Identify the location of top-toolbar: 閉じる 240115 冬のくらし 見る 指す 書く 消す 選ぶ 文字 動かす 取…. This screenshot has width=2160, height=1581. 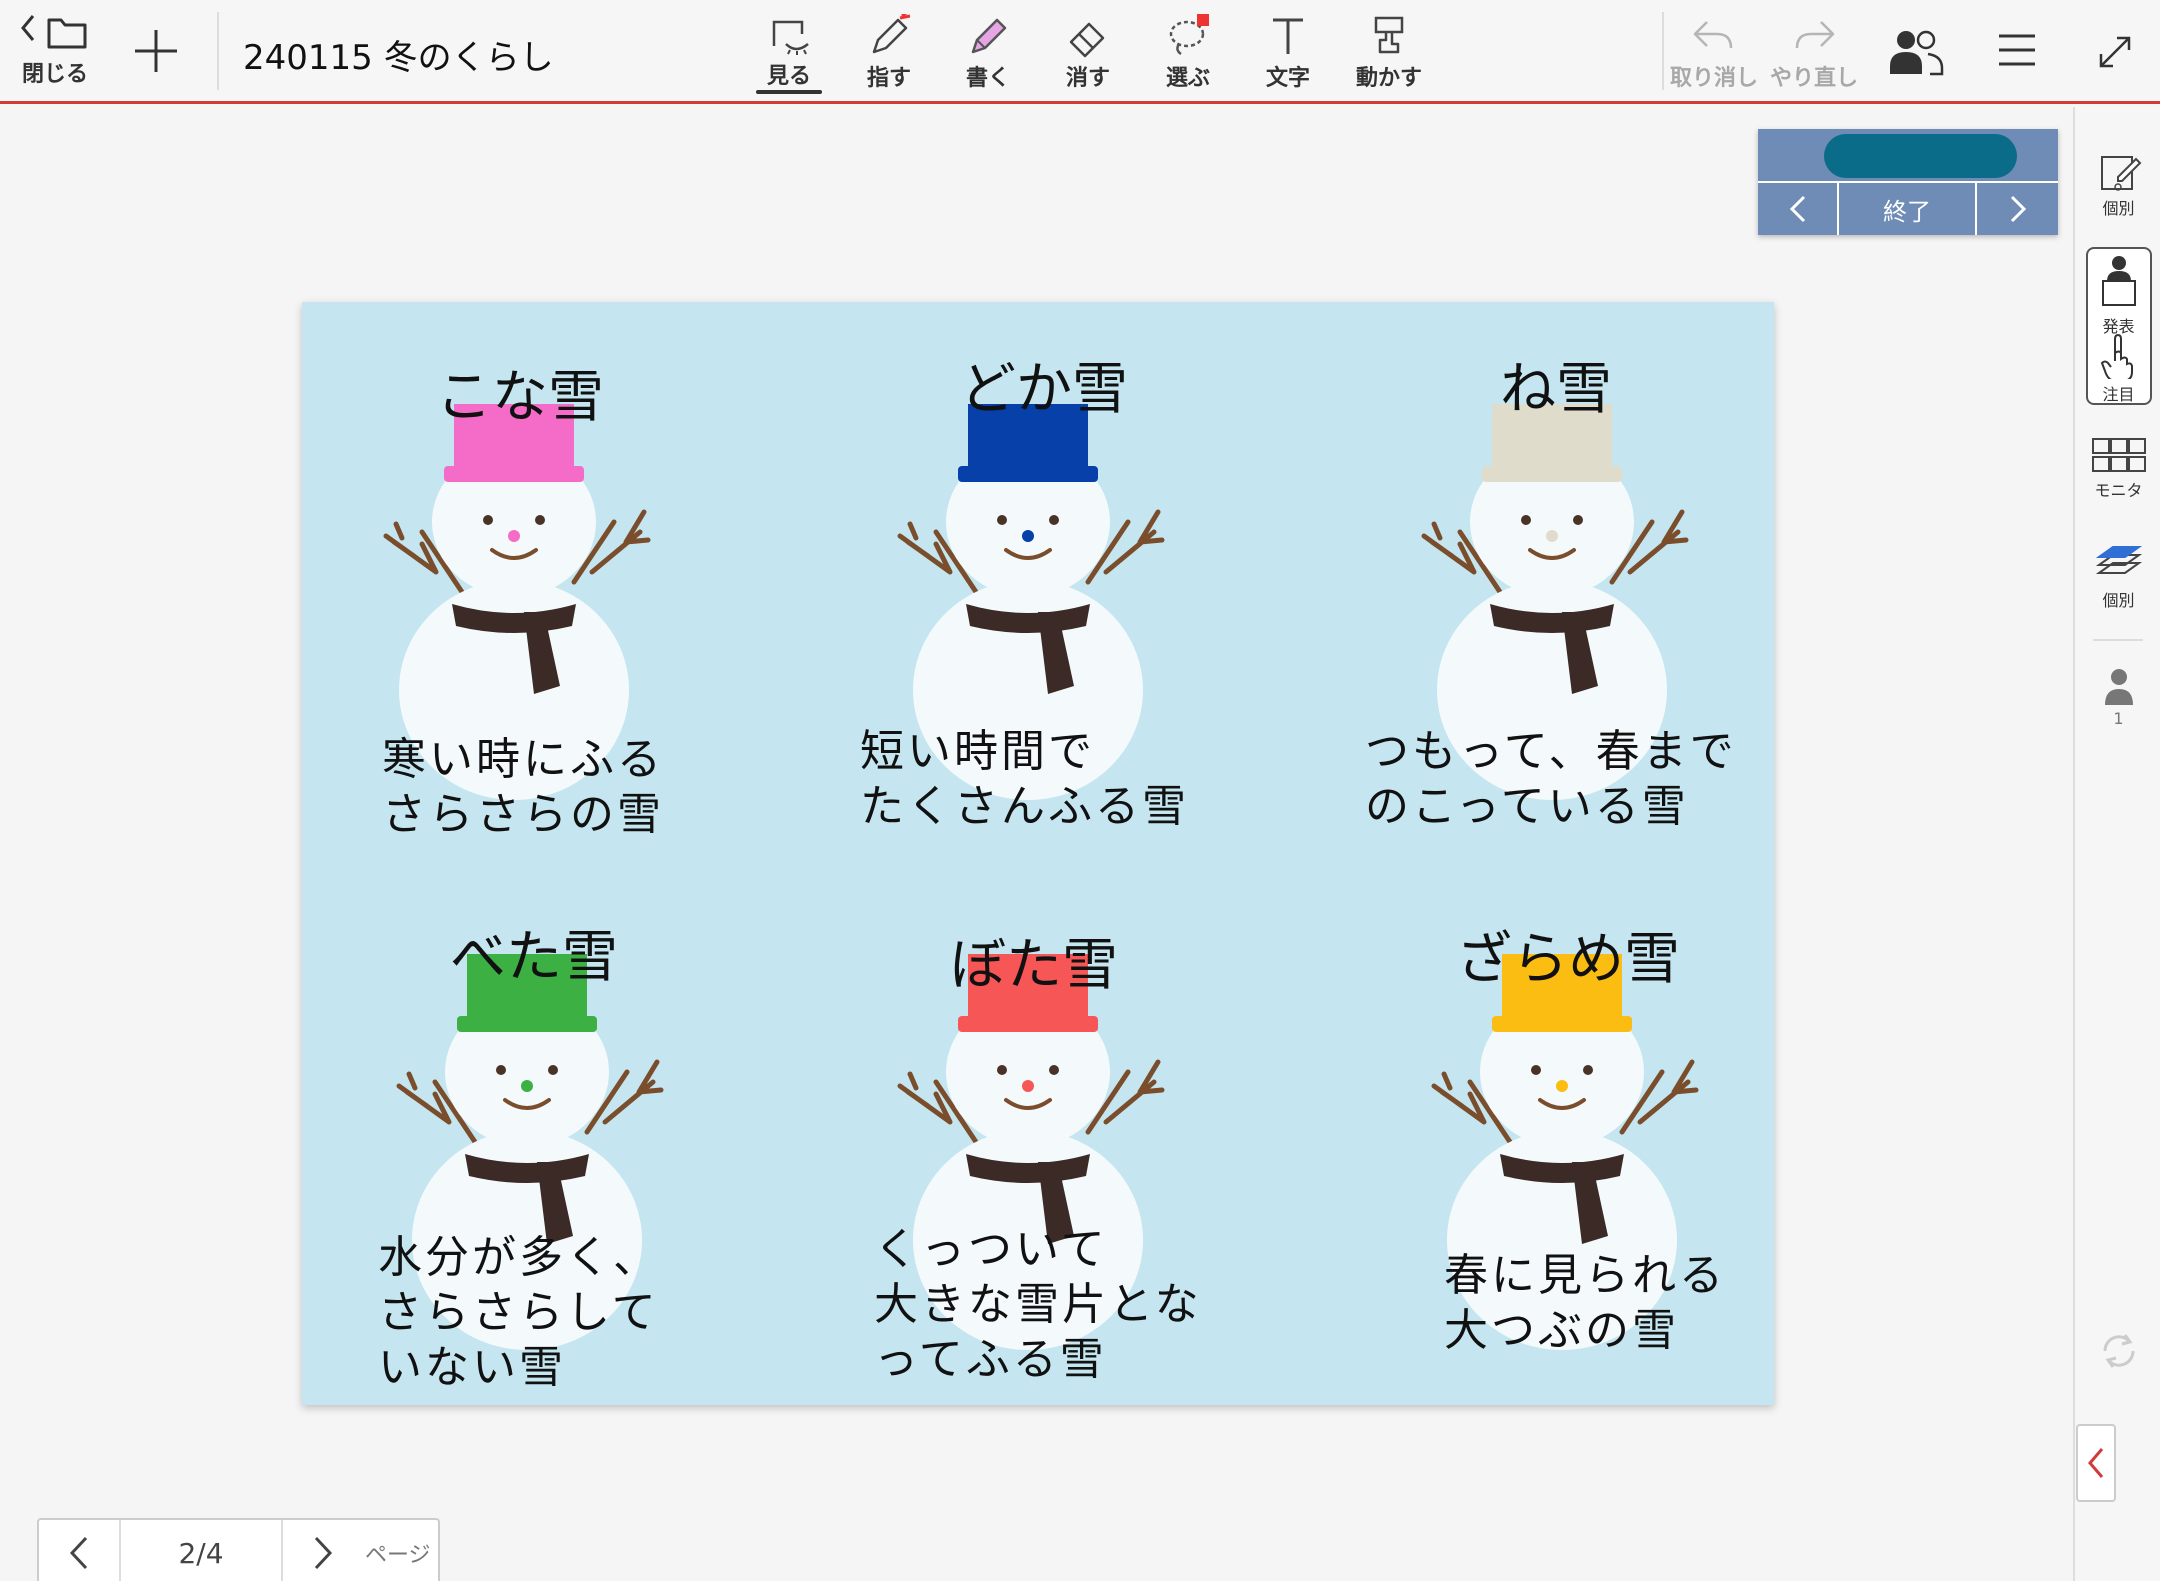
(1080, 52).